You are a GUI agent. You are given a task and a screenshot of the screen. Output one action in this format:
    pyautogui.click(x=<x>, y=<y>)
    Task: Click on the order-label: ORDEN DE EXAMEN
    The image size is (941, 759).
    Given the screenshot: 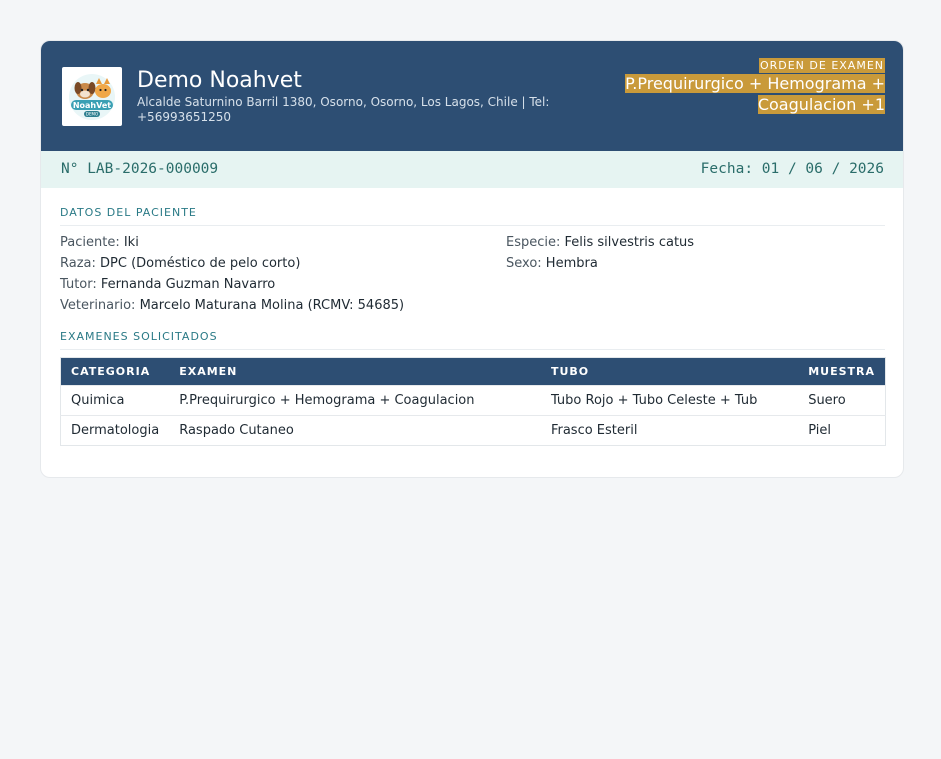 What is the action you would take?
    pyautogui.click(x=821, y=65)
    